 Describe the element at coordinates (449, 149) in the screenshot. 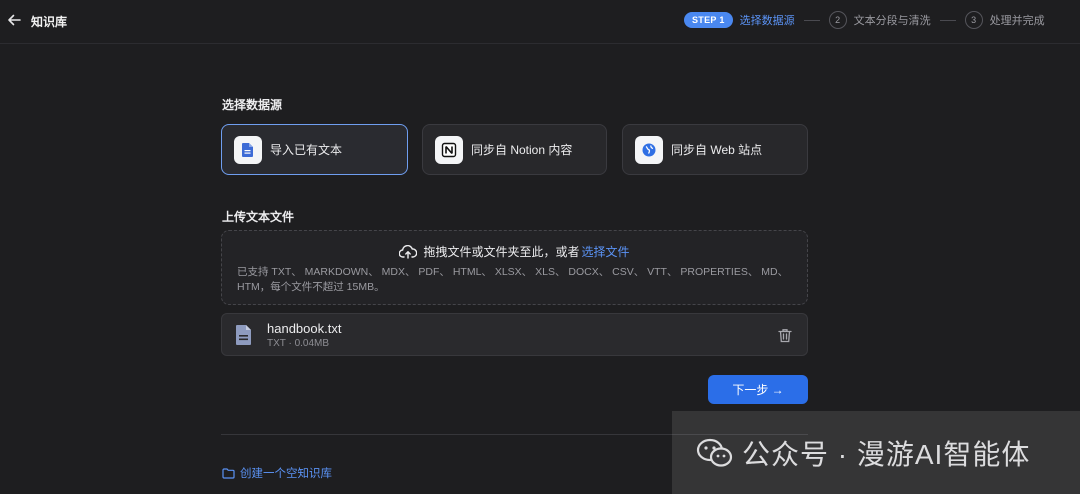

I see `notion-icon` at that location.